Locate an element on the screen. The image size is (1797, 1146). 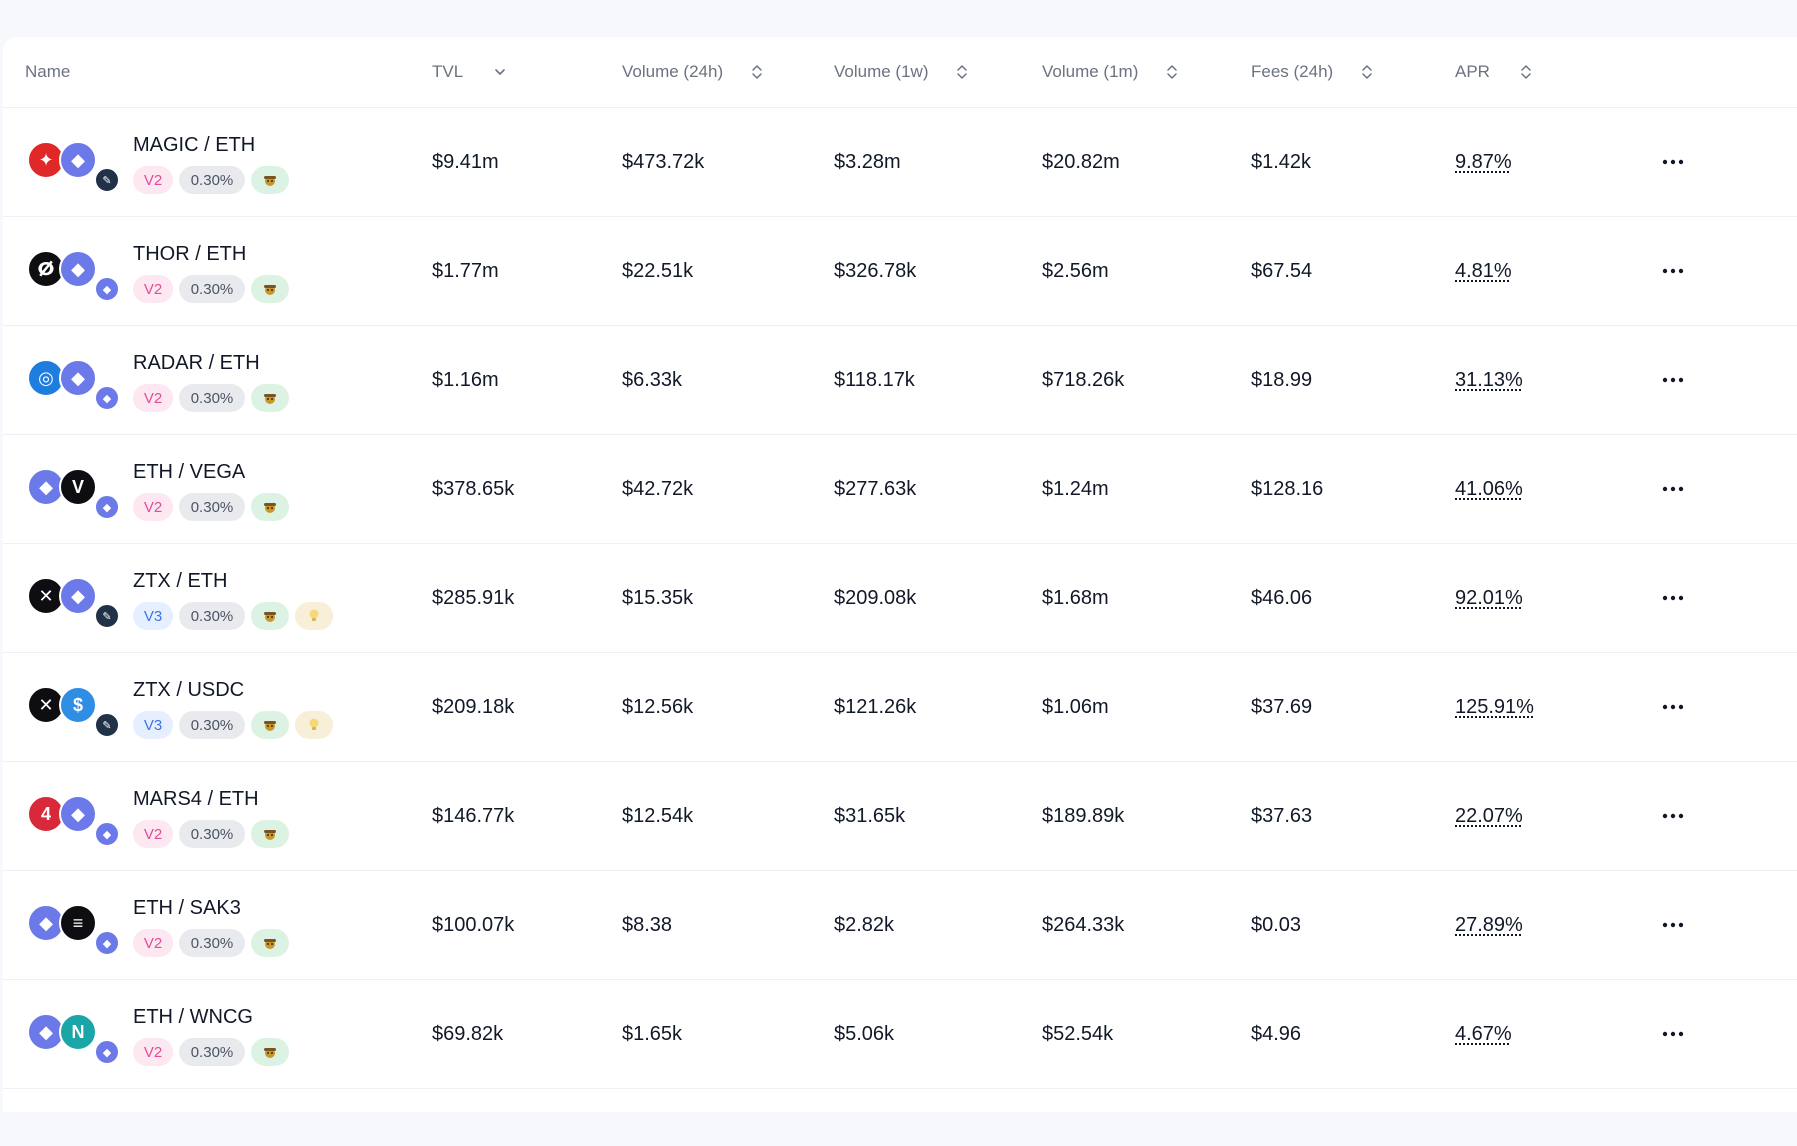
pair-name: ETH / VEGA is located at coordinates (189, 472).